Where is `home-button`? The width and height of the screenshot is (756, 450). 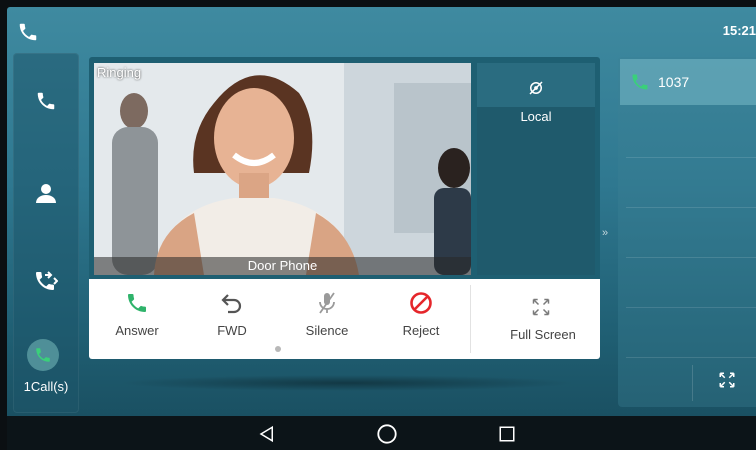 home-button is located at coordinates (387, 434).